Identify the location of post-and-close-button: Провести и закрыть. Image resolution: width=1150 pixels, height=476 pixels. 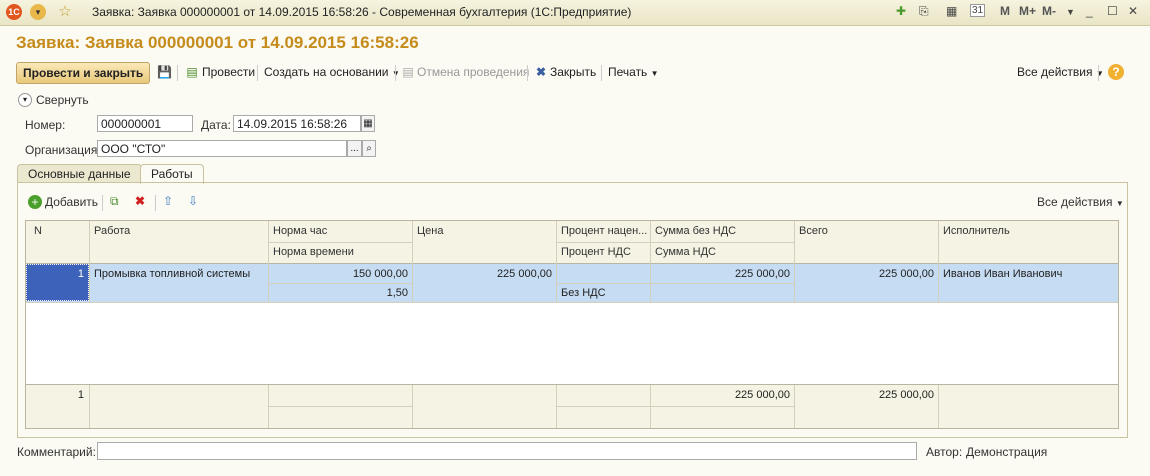
(83, 73).